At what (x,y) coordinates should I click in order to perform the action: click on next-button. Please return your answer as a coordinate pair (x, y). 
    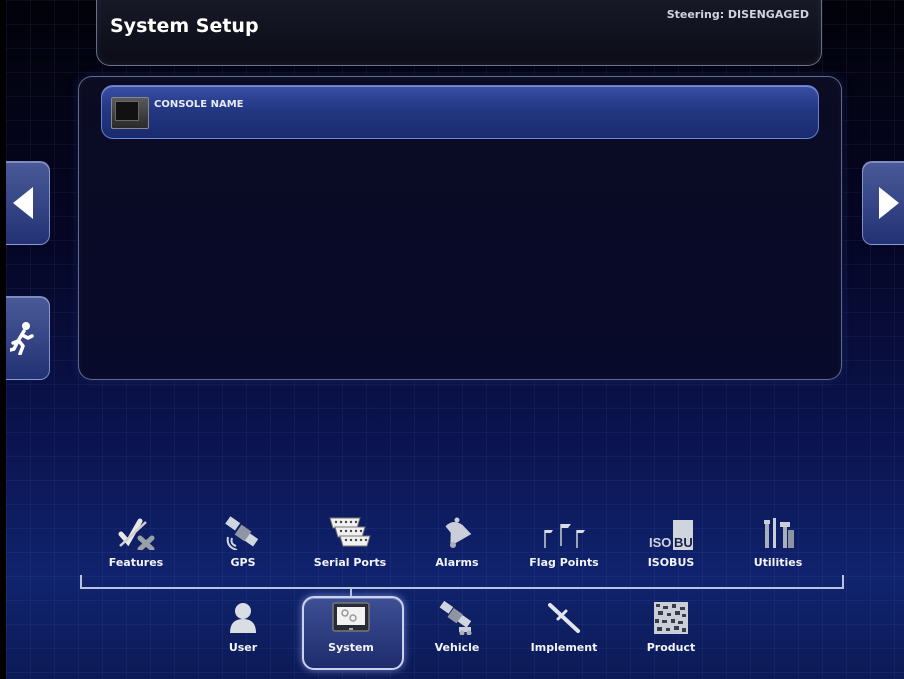
    Looking at the image, I should click on (883, 203).